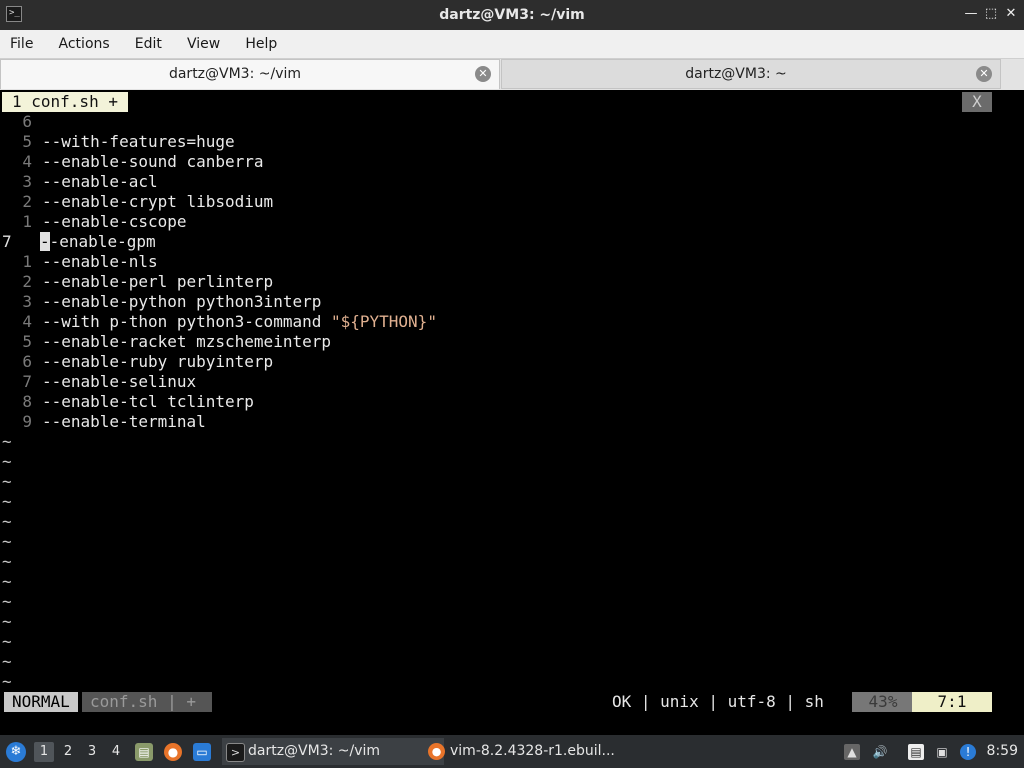  Describe the element at coordinates (916, 752) in the screenshot. I see `clipboard-icon: ▤` at that location.